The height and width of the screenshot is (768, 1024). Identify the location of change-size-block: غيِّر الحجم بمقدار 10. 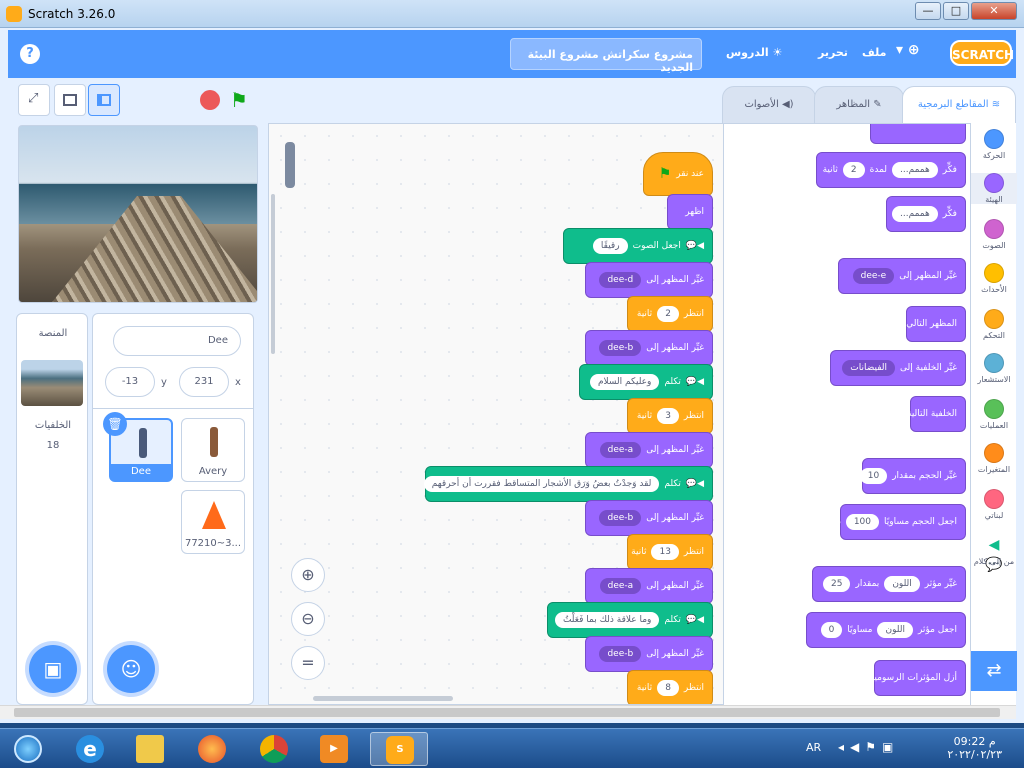
(912, 476).